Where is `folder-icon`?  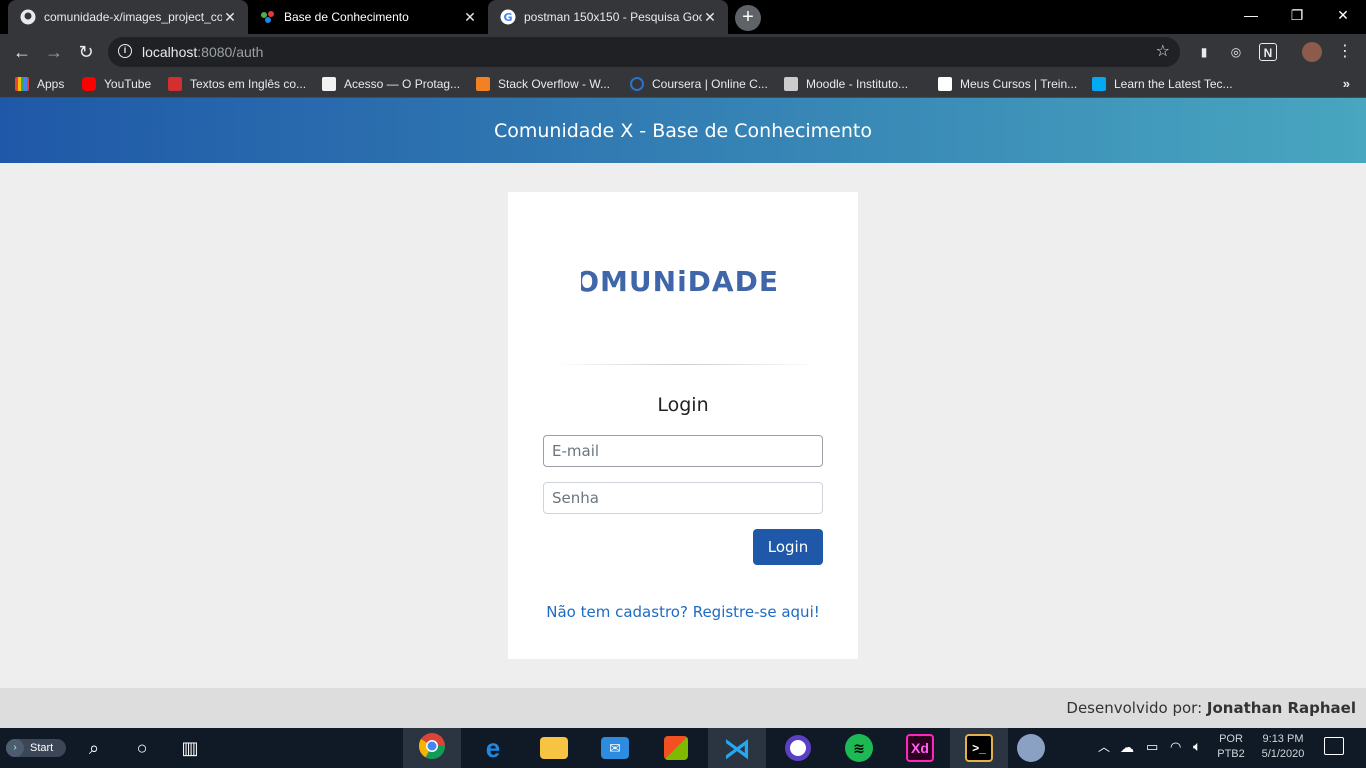 folder-icon is located at coordinates (554, 748).